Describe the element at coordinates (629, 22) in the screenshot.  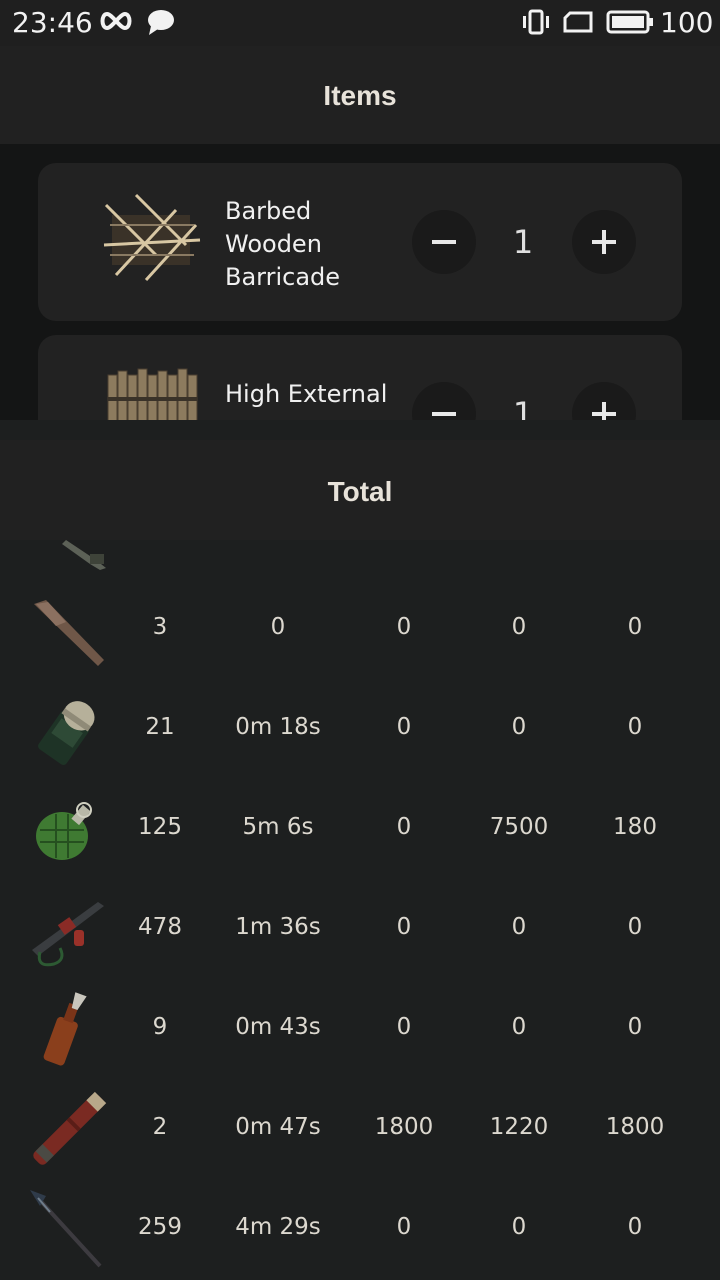
I see `battery-icon` at that location.